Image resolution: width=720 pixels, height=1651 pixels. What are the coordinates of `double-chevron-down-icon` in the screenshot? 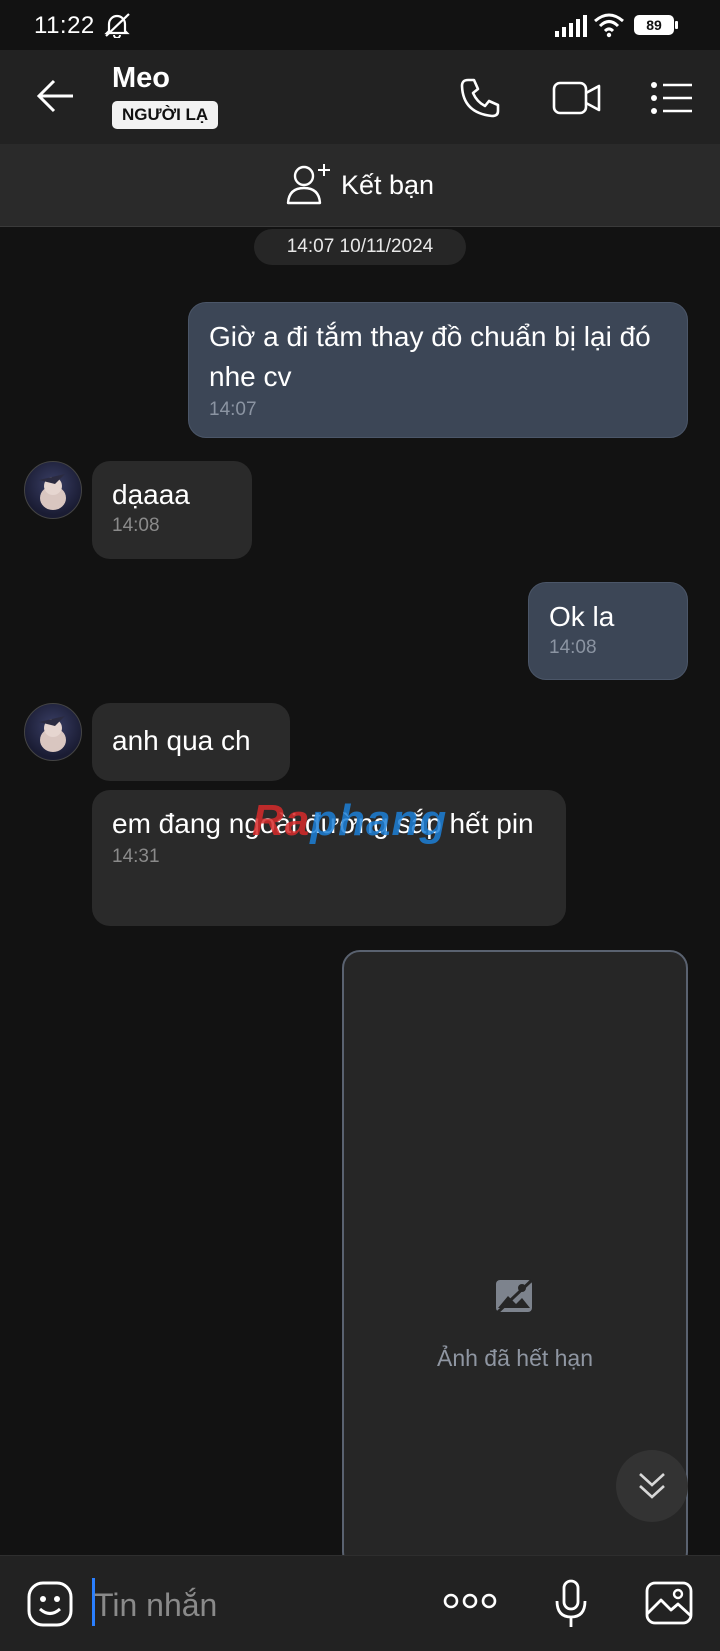 It's located at (652, 1486).